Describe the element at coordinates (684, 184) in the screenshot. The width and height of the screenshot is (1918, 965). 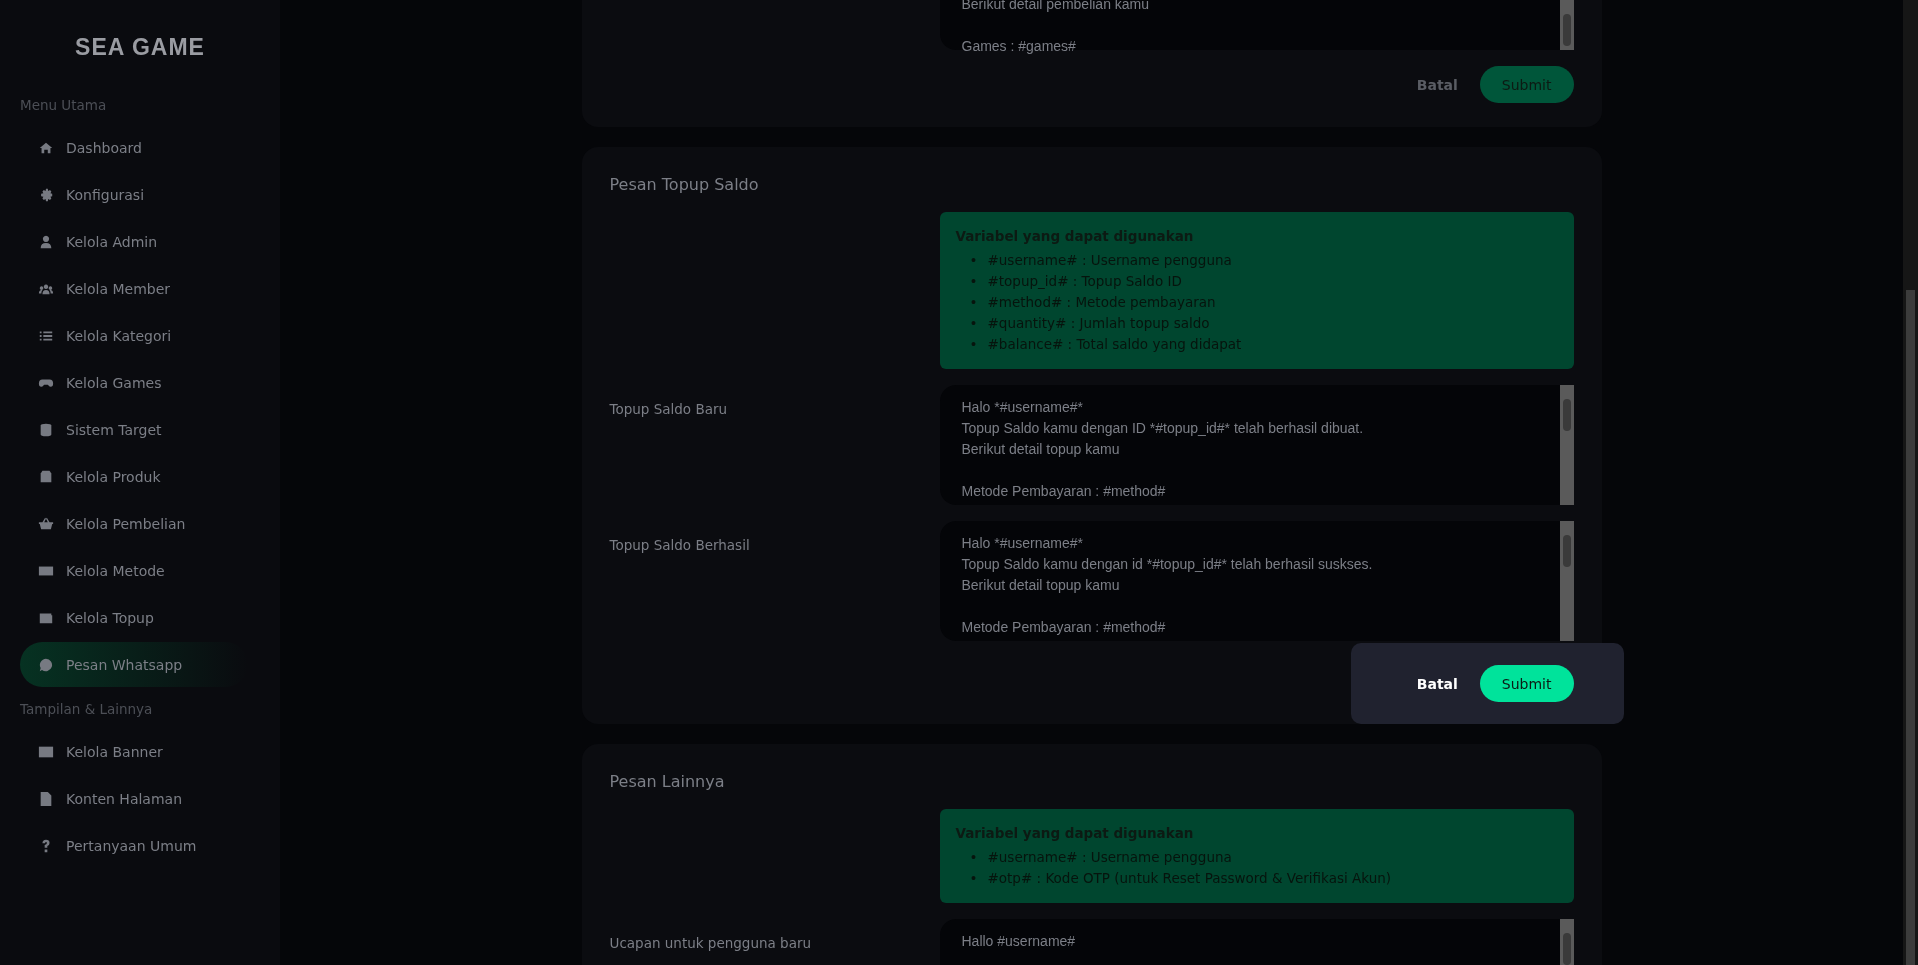
I see `card-title: Pesan Topup Saldo` at that location.